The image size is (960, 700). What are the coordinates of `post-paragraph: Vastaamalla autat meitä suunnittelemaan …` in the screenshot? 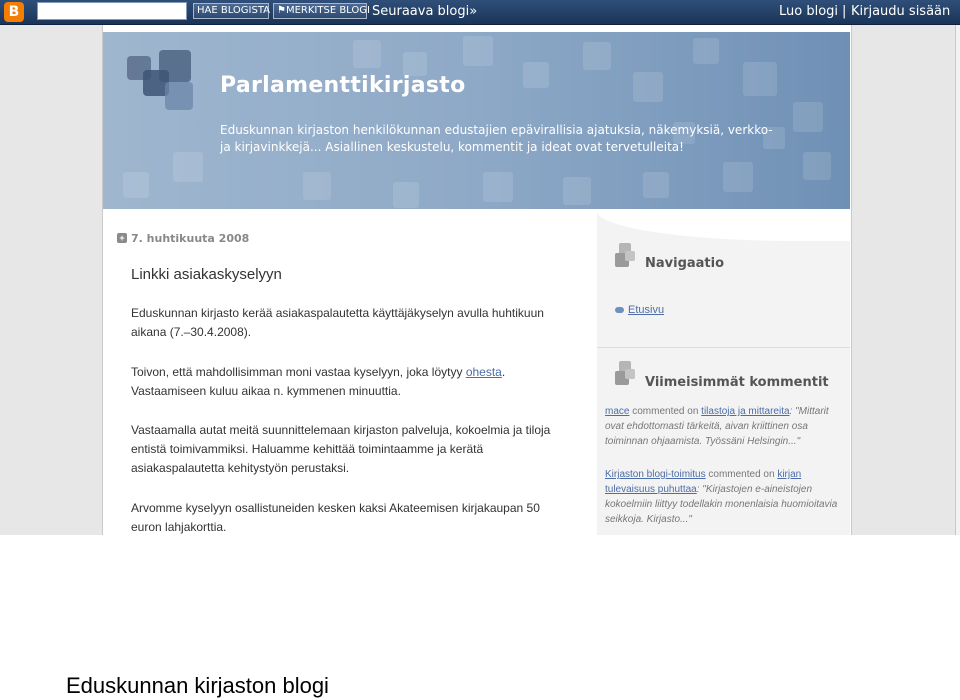 It's located at (341, 449).